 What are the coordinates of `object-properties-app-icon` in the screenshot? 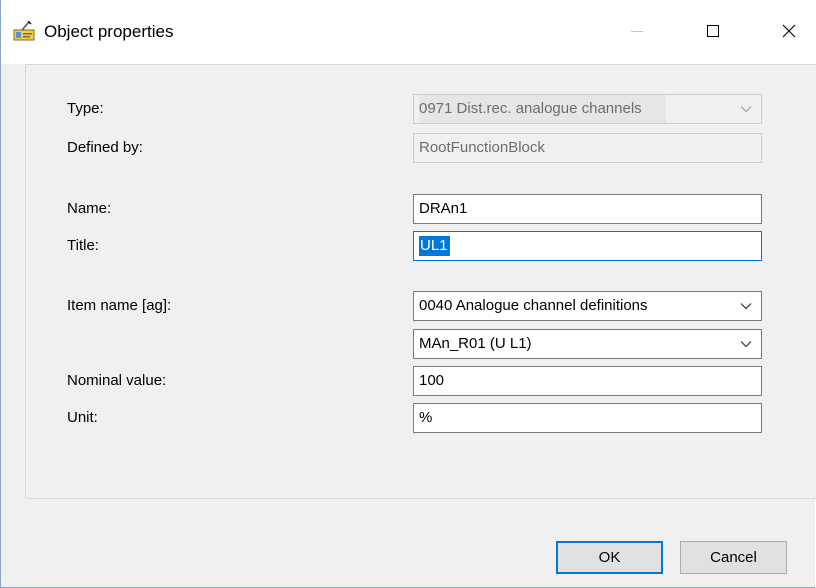 It's located at (24, 30).